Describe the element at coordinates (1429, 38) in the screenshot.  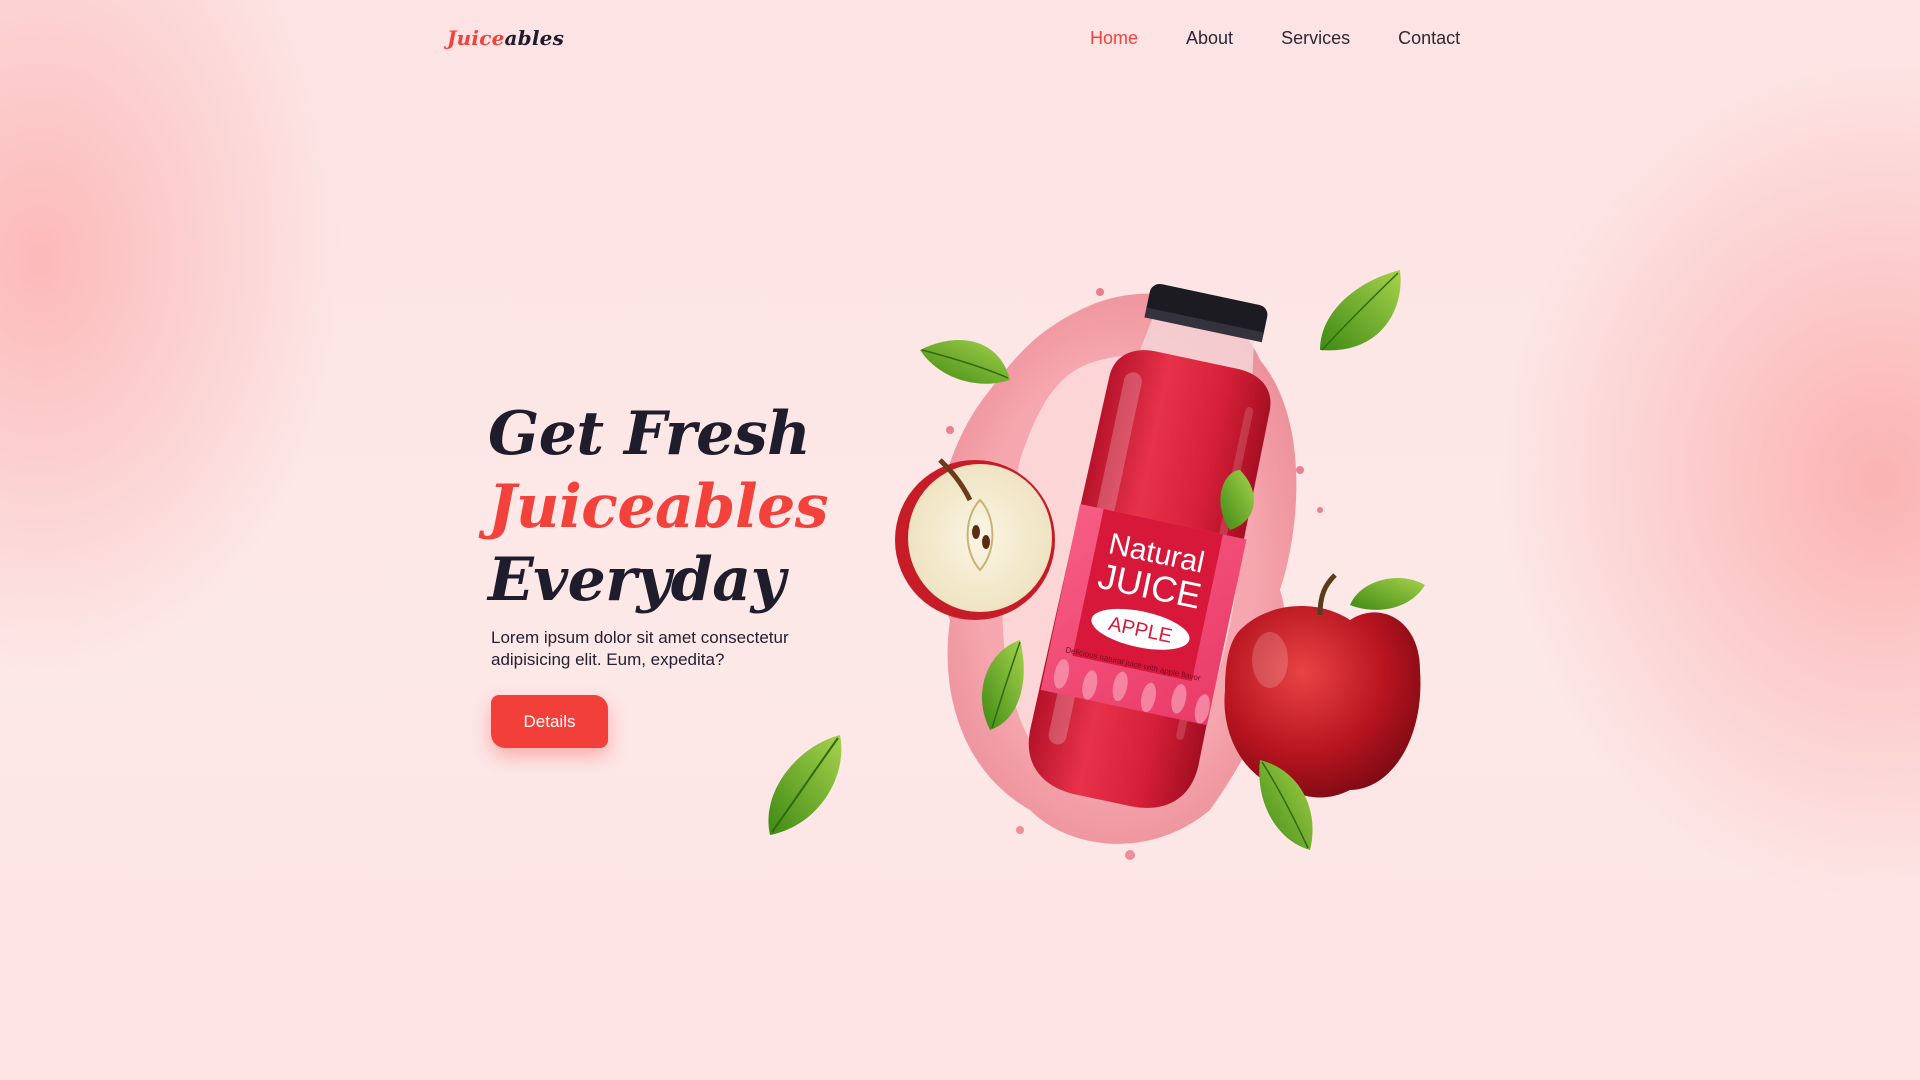
I see `nav-contact-link: Contact` at that location.